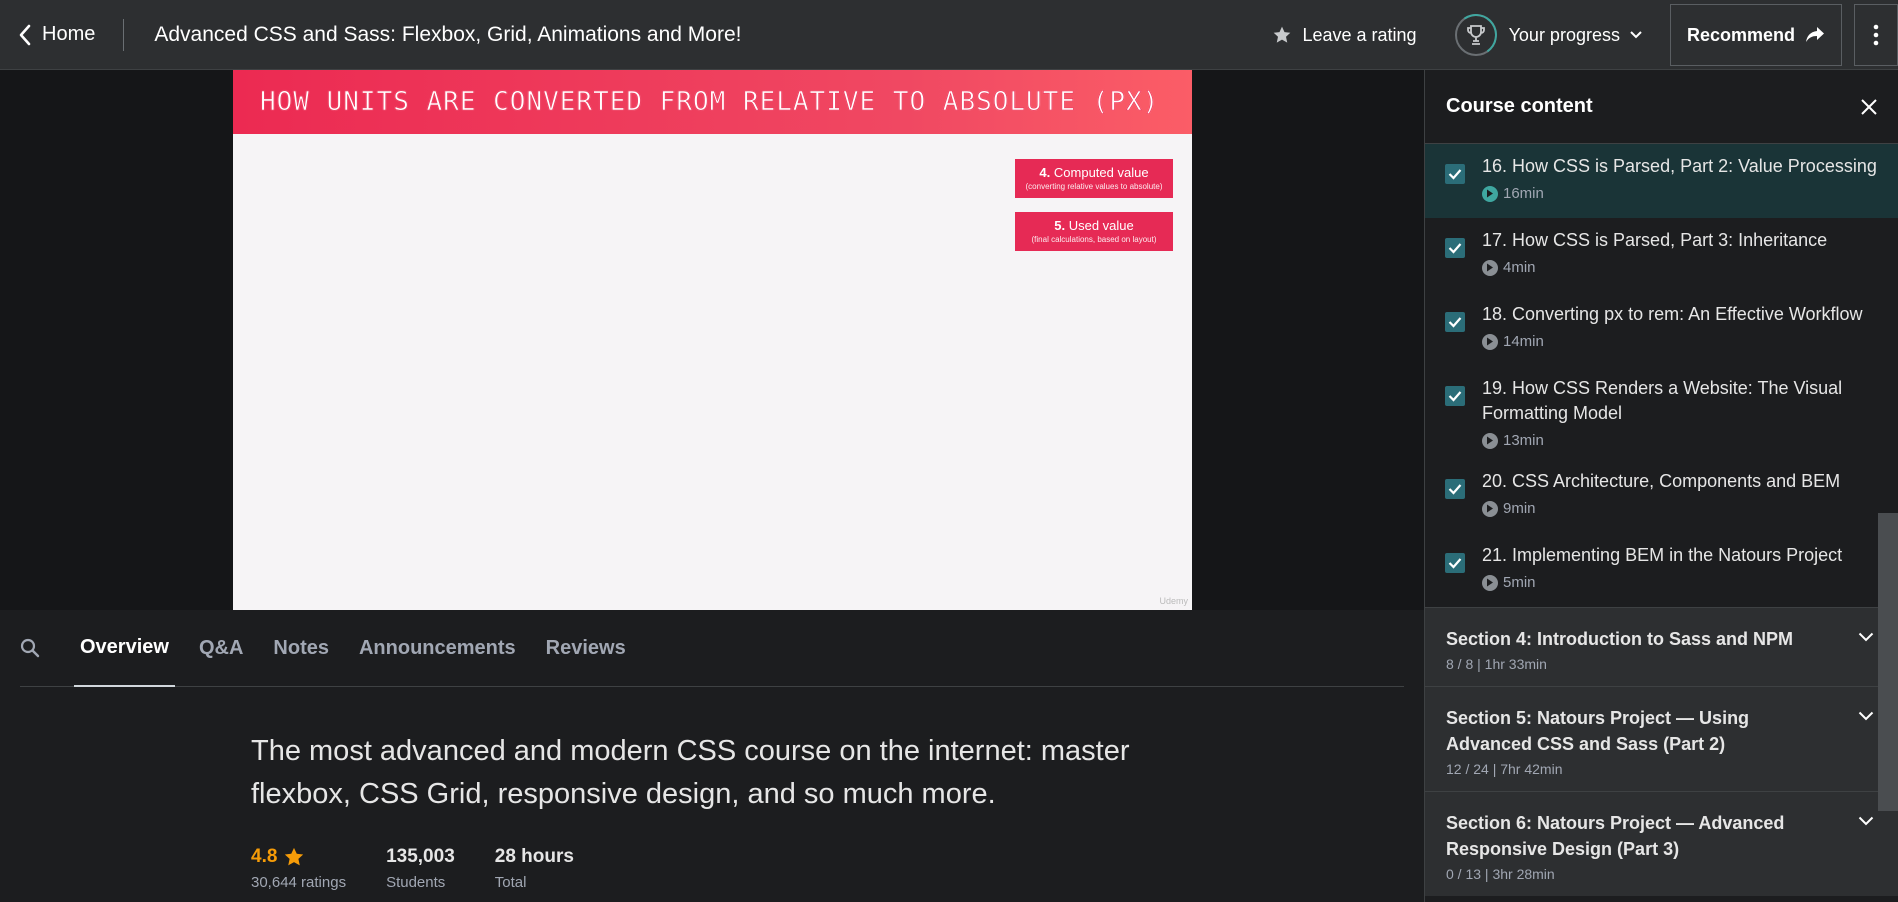 The height and width of the screenshot is (902, 1898). I want to click on step-label: Used value, so click(1101, 225).